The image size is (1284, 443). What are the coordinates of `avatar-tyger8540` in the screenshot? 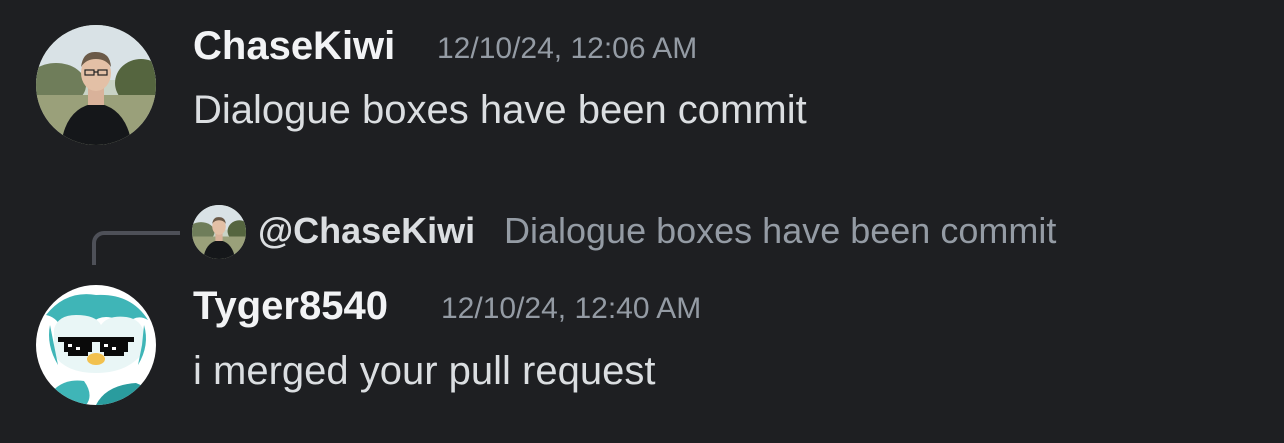 It's located at (96, 345).